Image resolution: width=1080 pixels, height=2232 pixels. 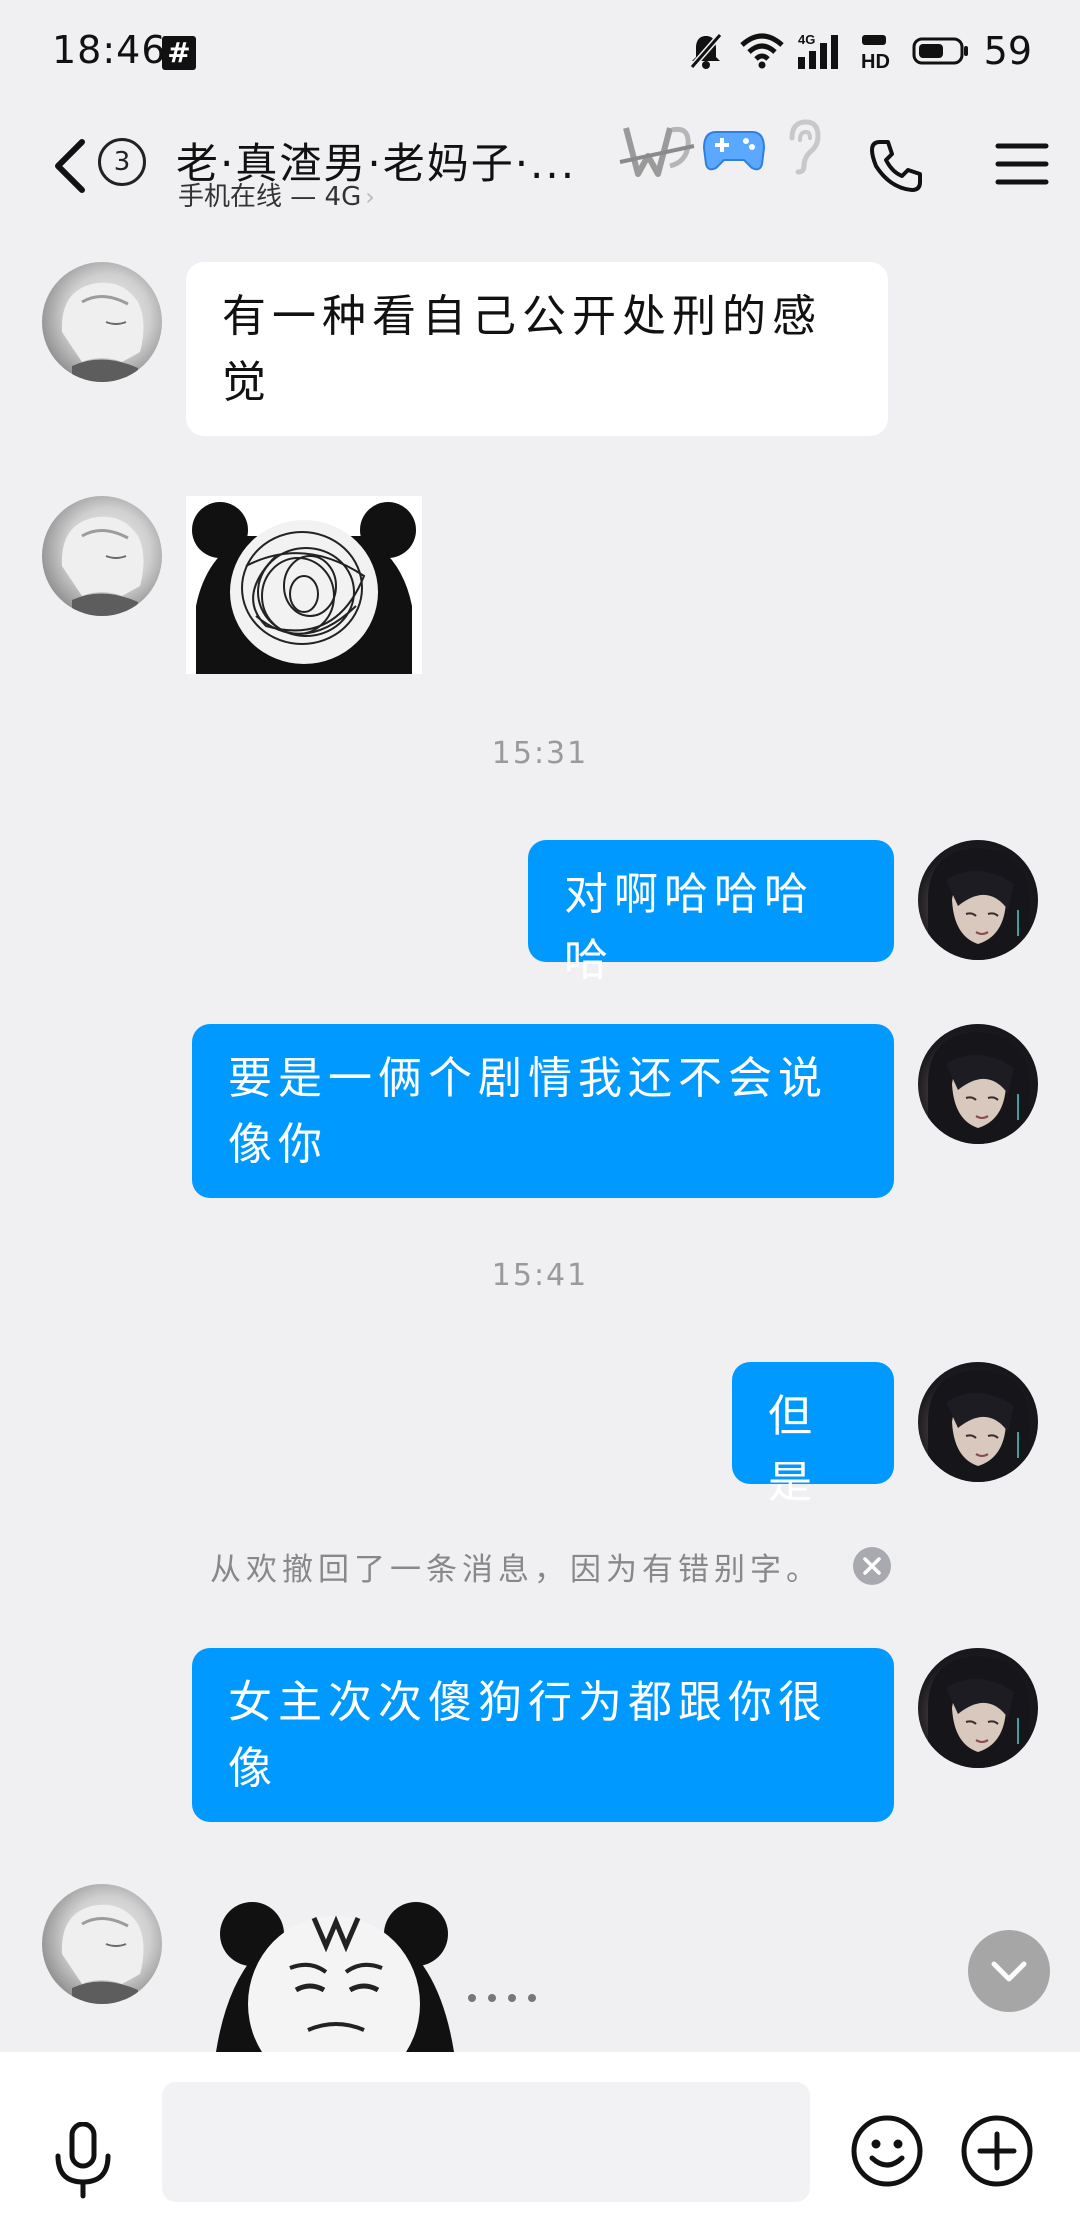 What do you see at coordinates (370, 197) in the screenshot?
I see `chevron-right-icon: ›` at bounding box center [370, 197].